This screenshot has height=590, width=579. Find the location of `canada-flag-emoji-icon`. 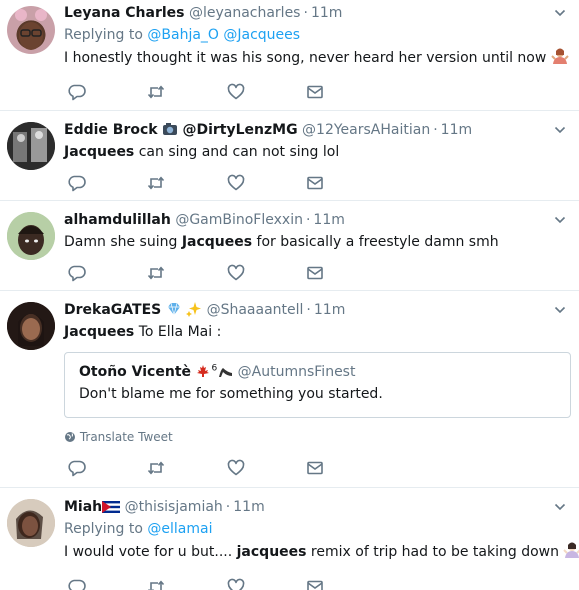

canada-flag-emoji-icon is located at coordinates (203, 371).